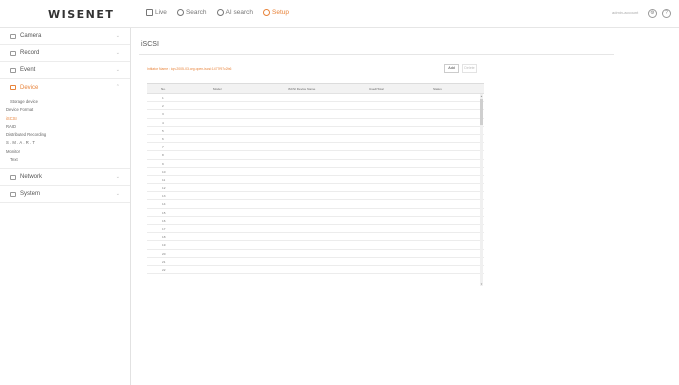 The width and height of the screenshot is (679, 385). What do you see at coordinates (315, 237) in the screenshot?
I see `table-row: 18` at bounding box center [315, 237].